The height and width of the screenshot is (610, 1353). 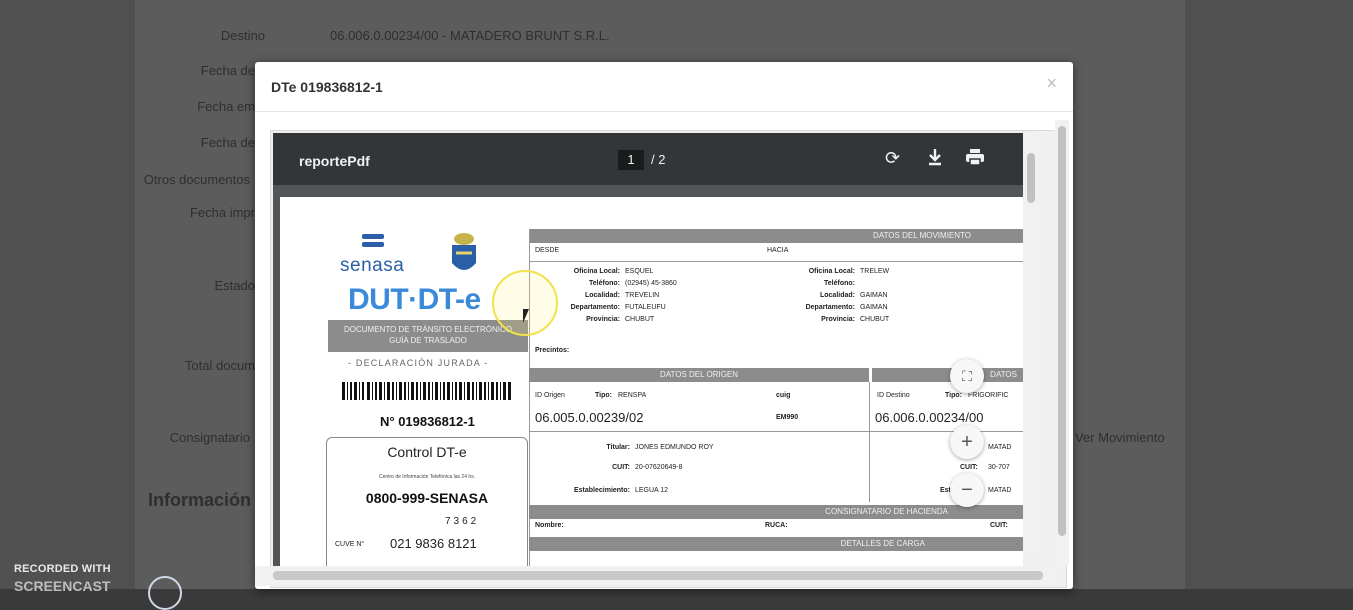 I want to click on bg-label-destino: Destino, so click(x=242, y=35).